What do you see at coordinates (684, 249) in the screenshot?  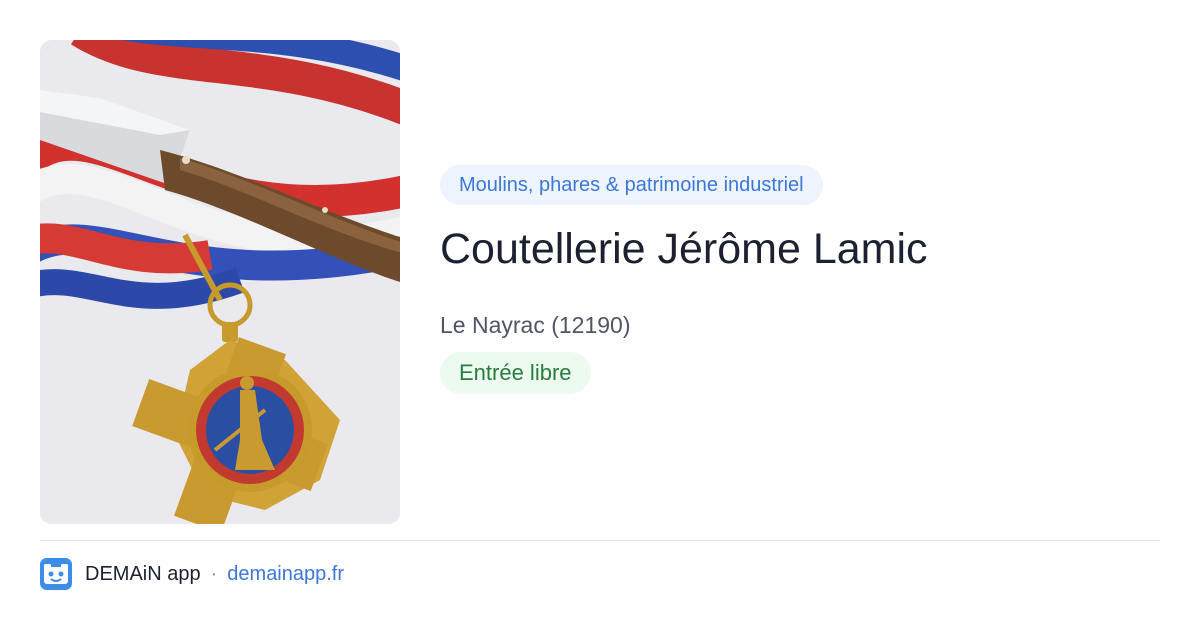 I see `place-title: Coutellerie Jérôme Lamic` at bounding box center [684, 249].